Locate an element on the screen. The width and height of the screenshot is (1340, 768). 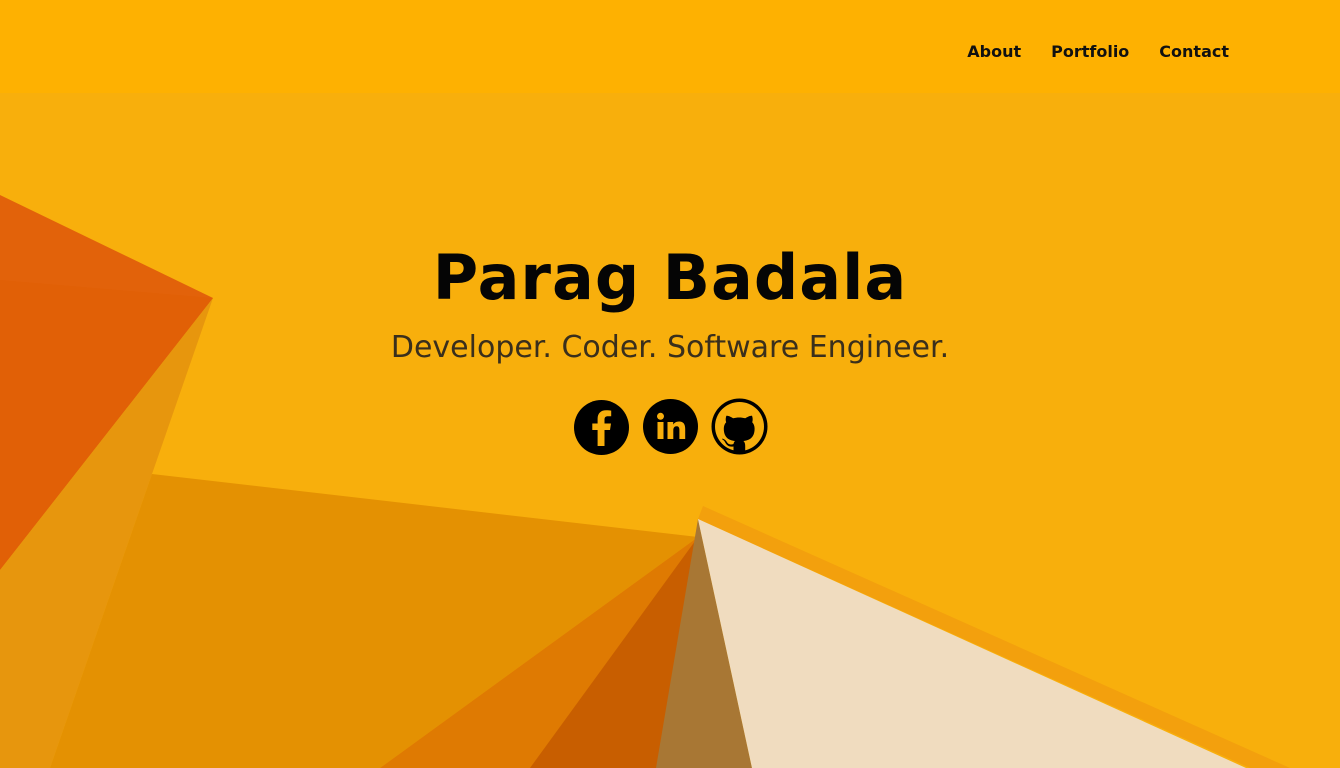
facebook-link is located at coordinates (601, 426).